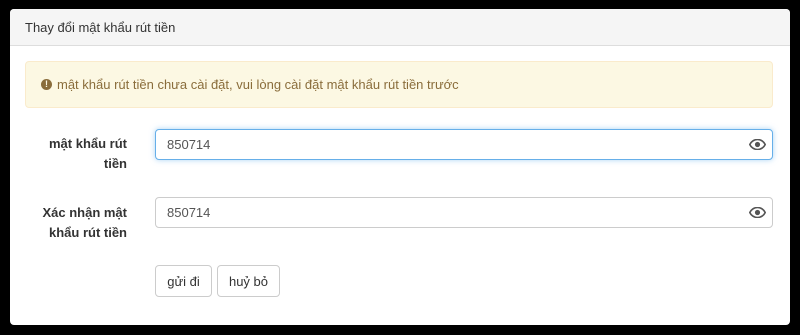 The width and height of the screenshot is (800, 335). I want to click on confirm-password-field, so click(464, 212).